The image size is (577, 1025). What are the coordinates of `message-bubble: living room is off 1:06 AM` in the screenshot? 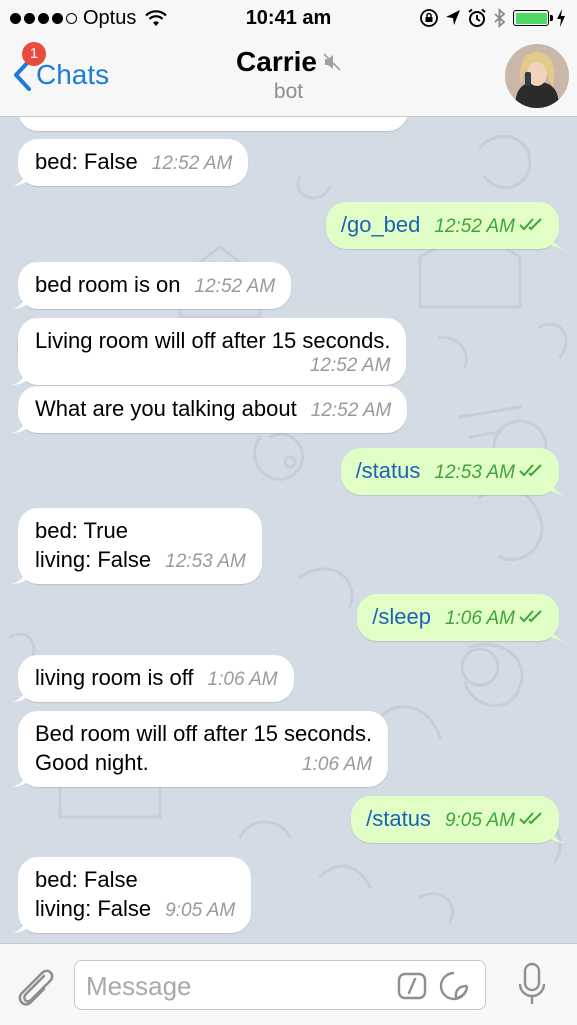 It's located at (153, 678).